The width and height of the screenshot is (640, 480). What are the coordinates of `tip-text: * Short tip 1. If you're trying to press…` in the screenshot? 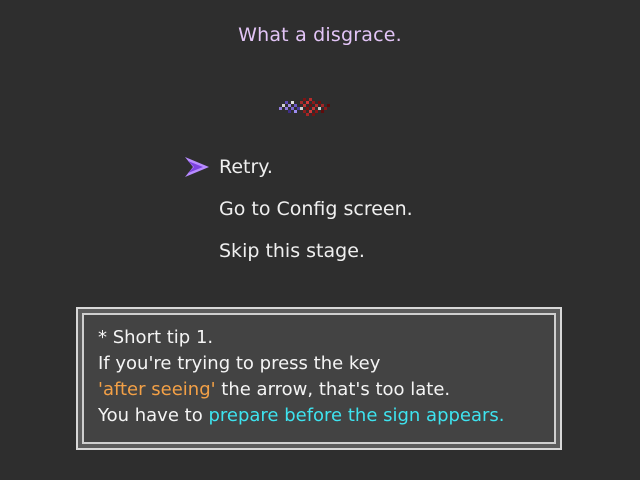 It's located at (301, 377).